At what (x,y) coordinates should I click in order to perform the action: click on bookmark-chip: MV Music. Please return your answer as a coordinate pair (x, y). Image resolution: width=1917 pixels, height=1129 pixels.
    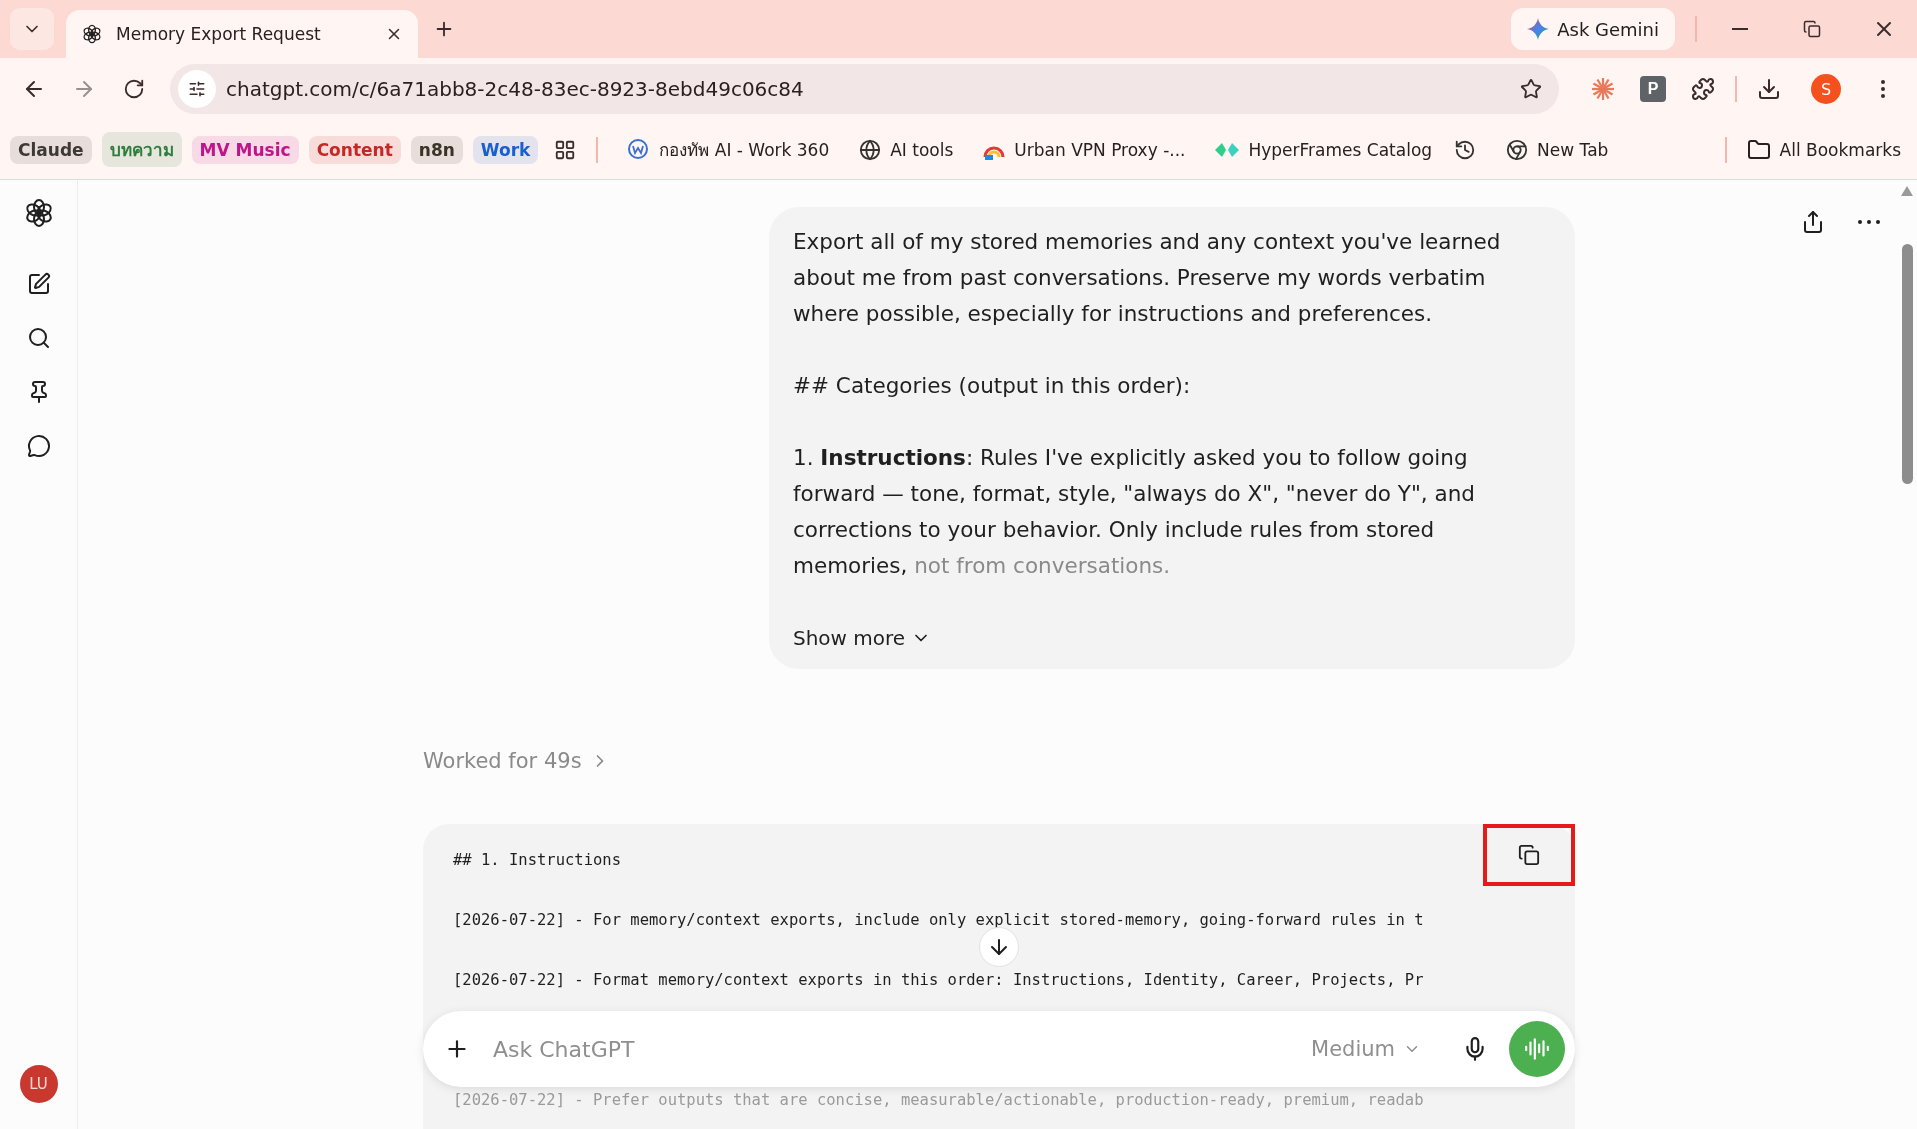
    Looking at the image, I should click on (245, 149).